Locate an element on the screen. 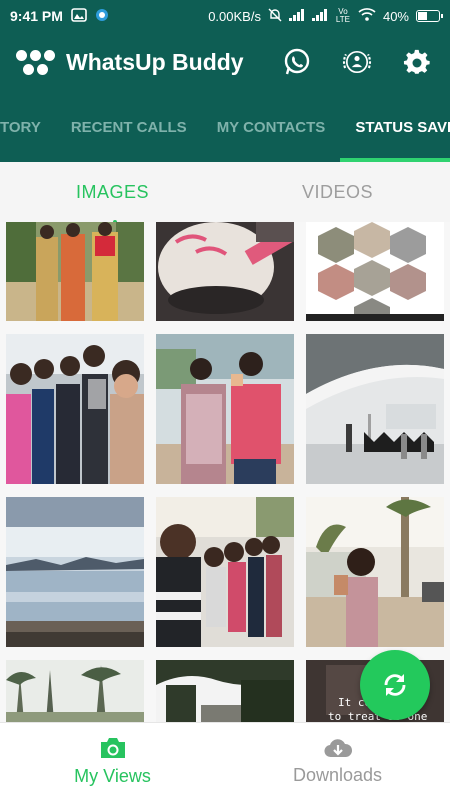  refresh-icon is located at coordinates (395, 685).